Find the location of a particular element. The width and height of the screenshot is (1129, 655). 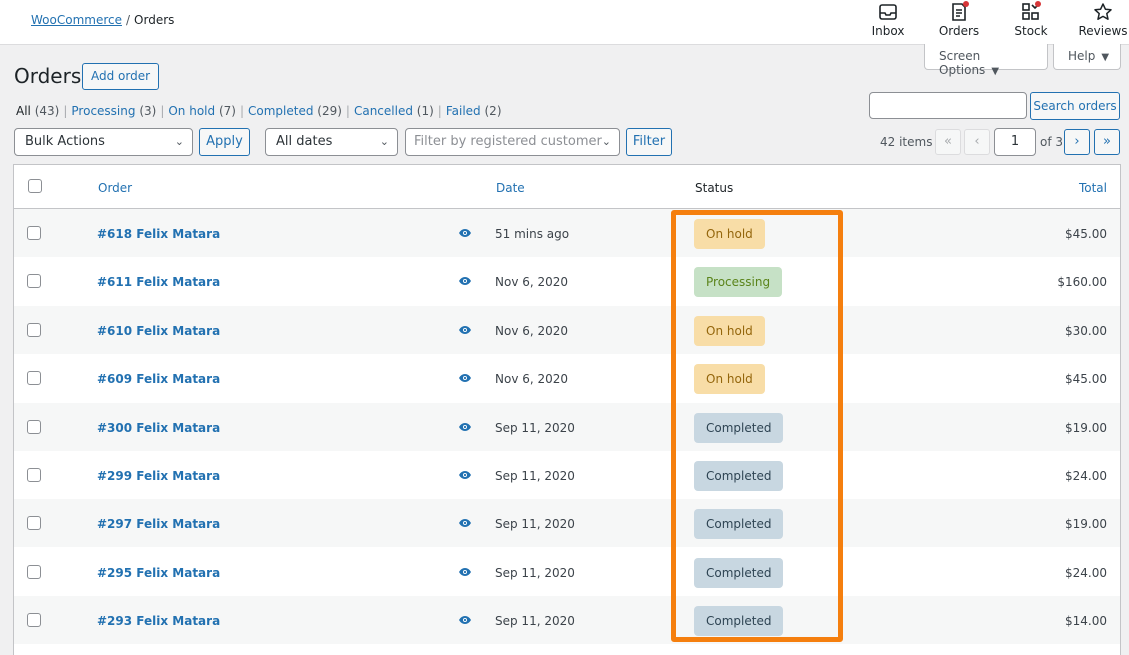

screen-options-button: Screen Options ▼ is located at coordinates (986, 60).